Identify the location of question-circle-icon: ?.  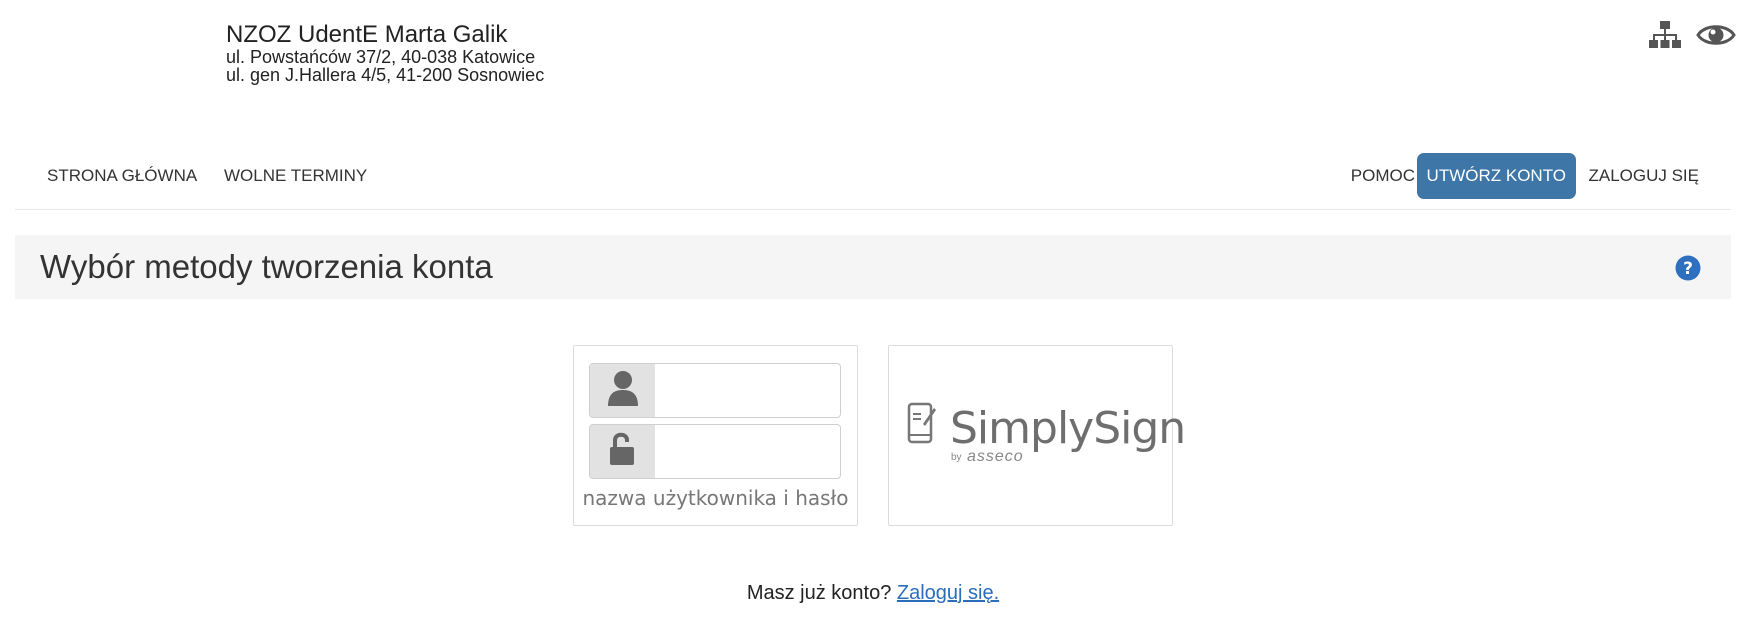
(1688, 270).